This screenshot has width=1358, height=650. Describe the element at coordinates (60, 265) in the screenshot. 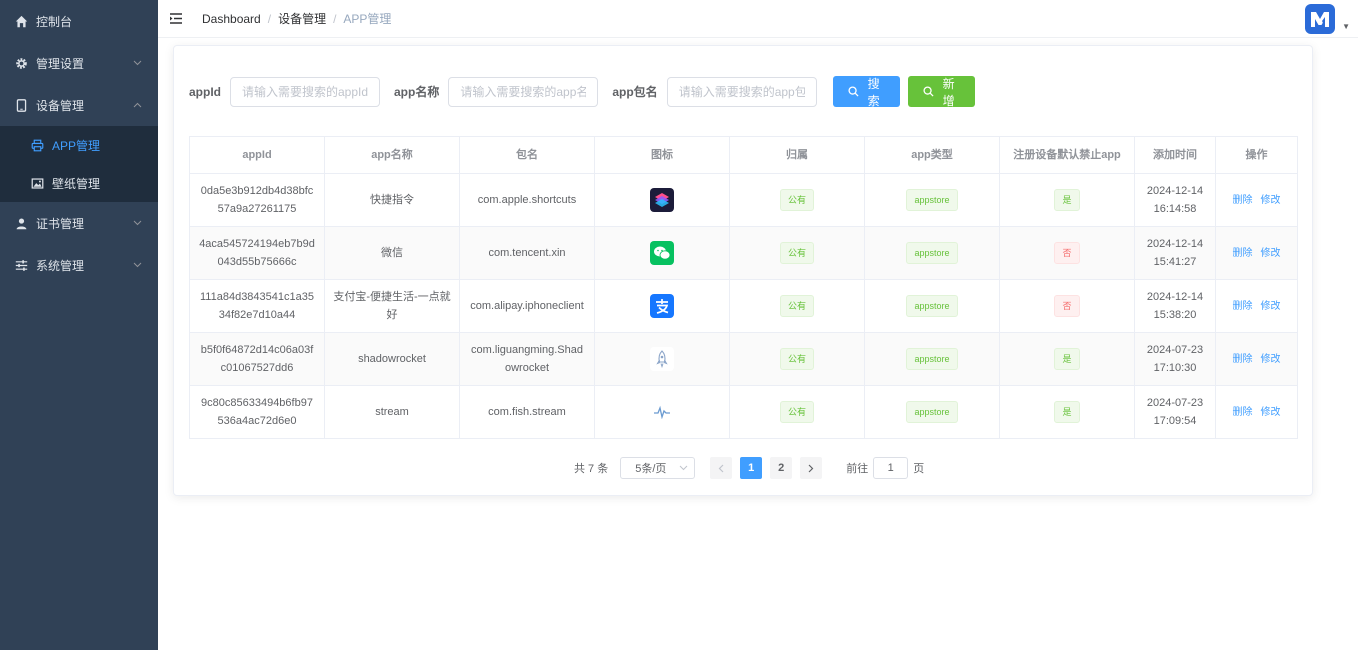

I see `sidebar-item-label: 系统管理` at that location.